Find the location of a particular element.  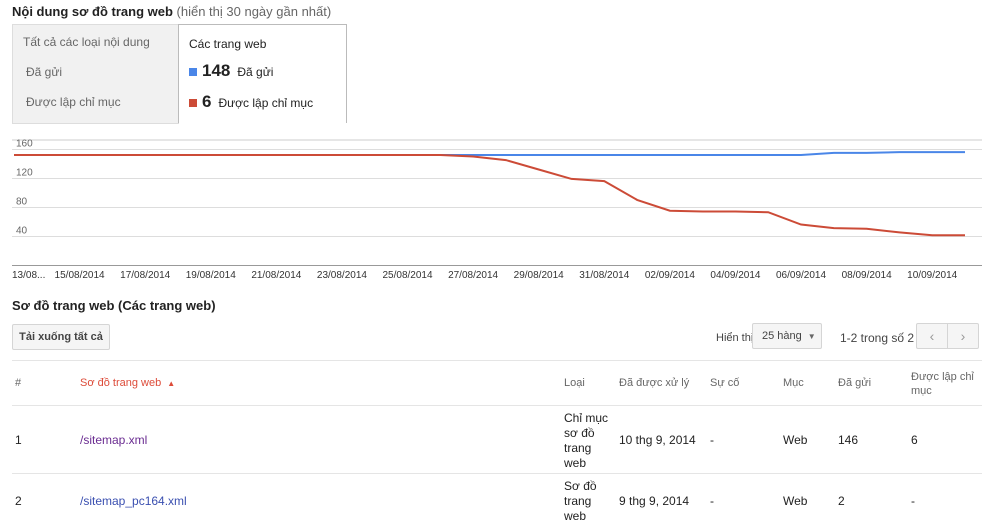

col-header-sitemap-label: Sơ đồ trang web is located at coordinates (121, 383).